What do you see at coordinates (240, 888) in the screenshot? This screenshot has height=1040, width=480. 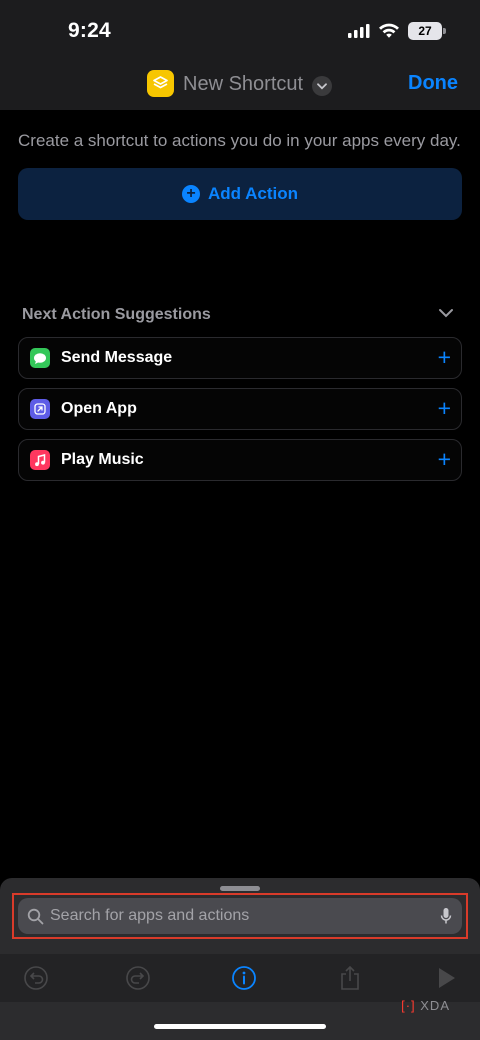 I see `sheet-grabber` at bounding box center [240, 888].